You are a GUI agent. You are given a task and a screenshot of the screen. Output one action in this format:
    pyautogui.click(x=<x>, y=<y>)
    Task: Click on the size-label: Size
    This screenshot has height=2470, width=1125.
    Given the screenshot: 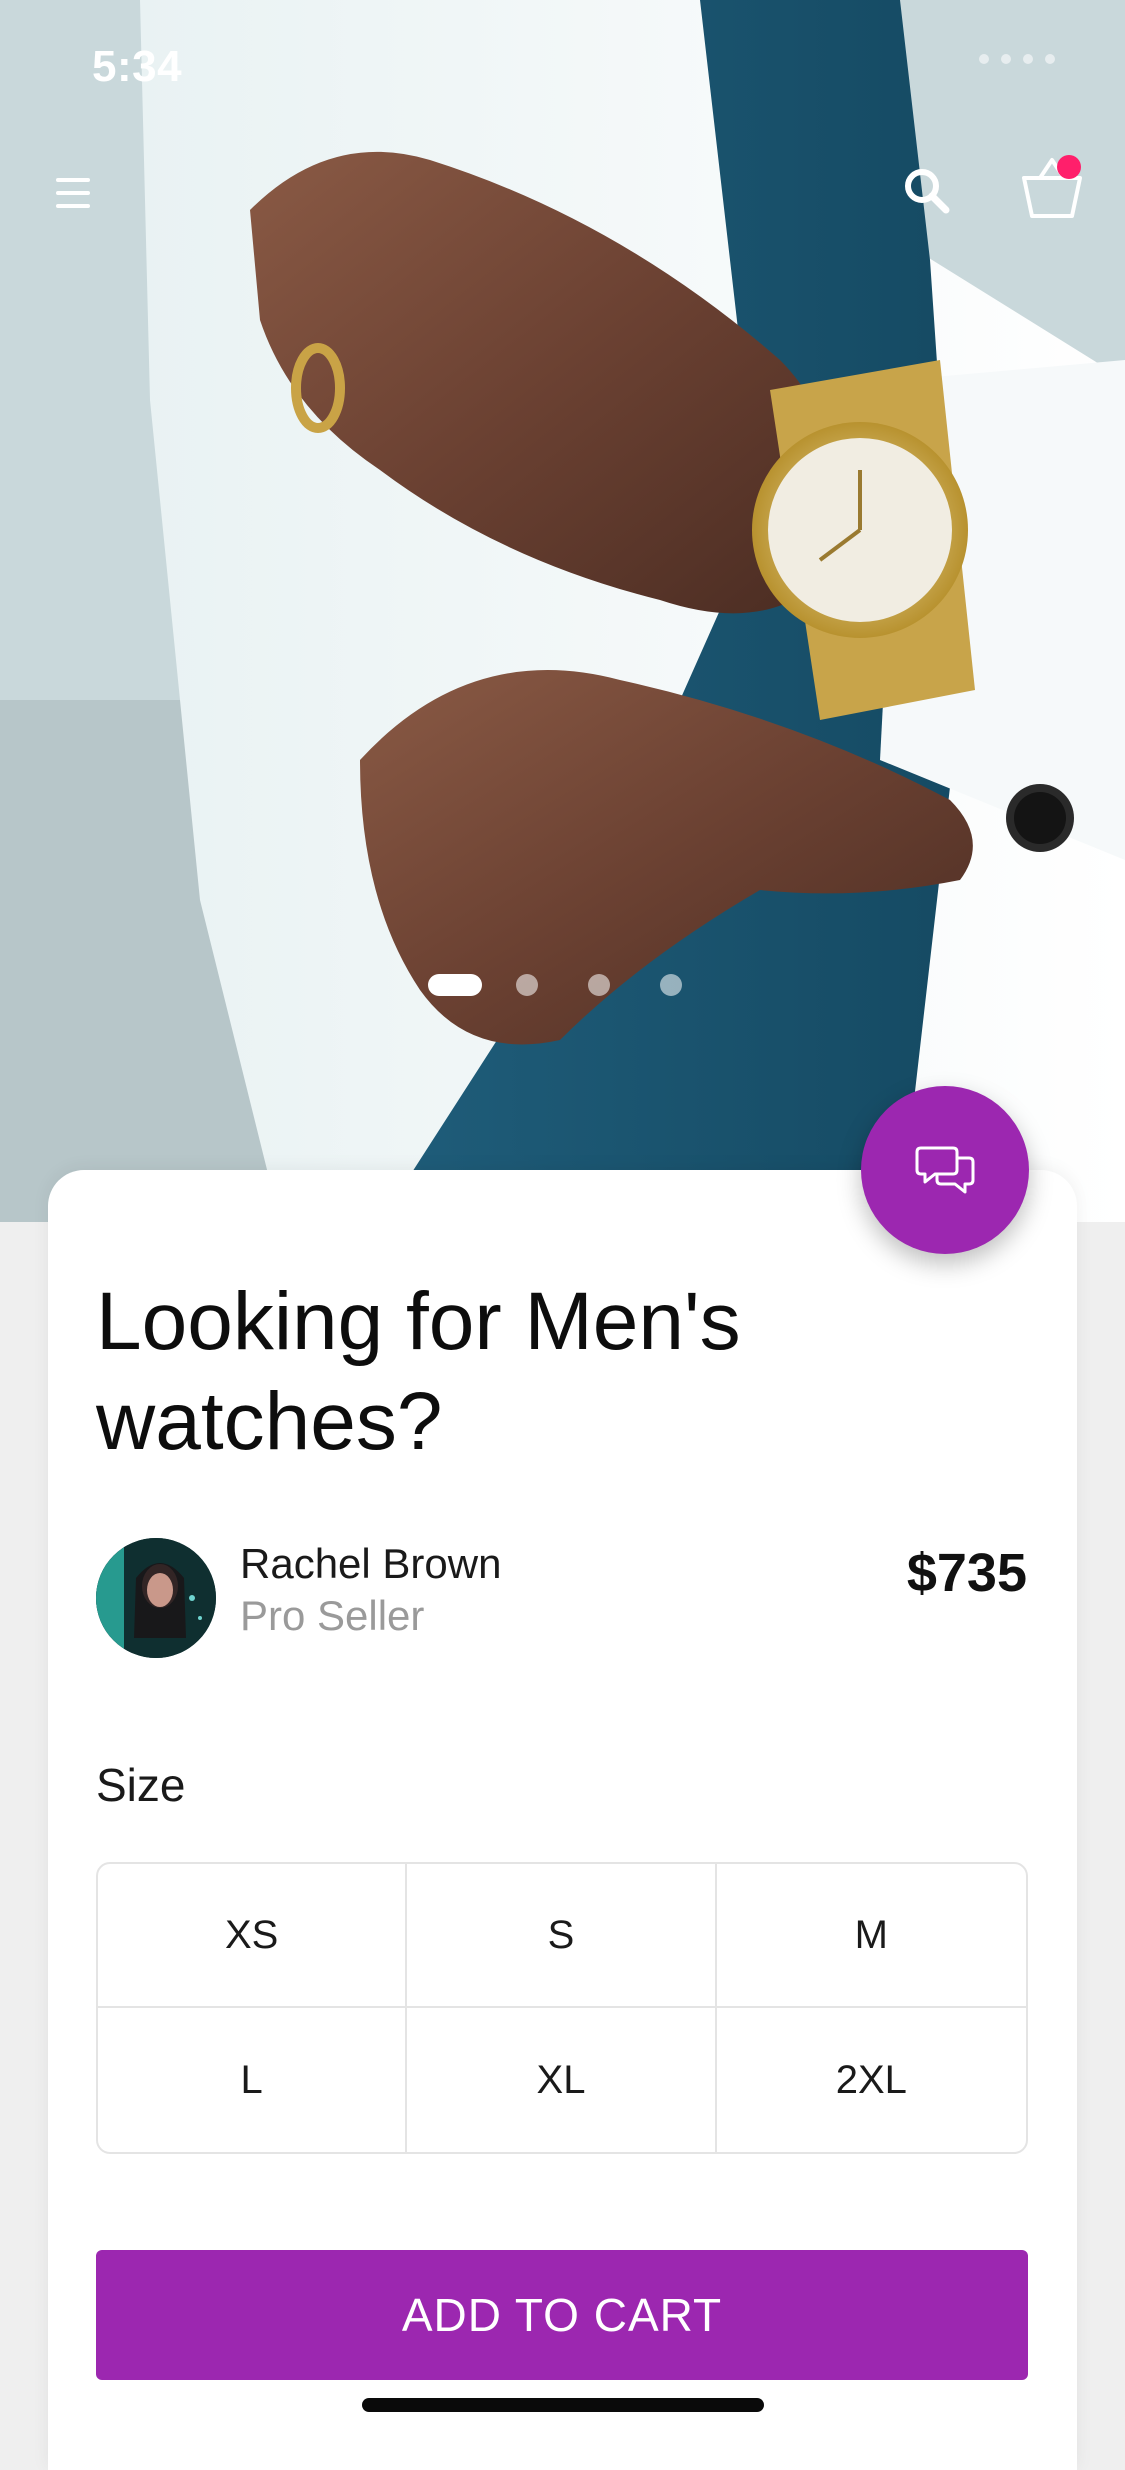 What is the action you would take?
    pyautogui.click(x=141, y=1785)
    